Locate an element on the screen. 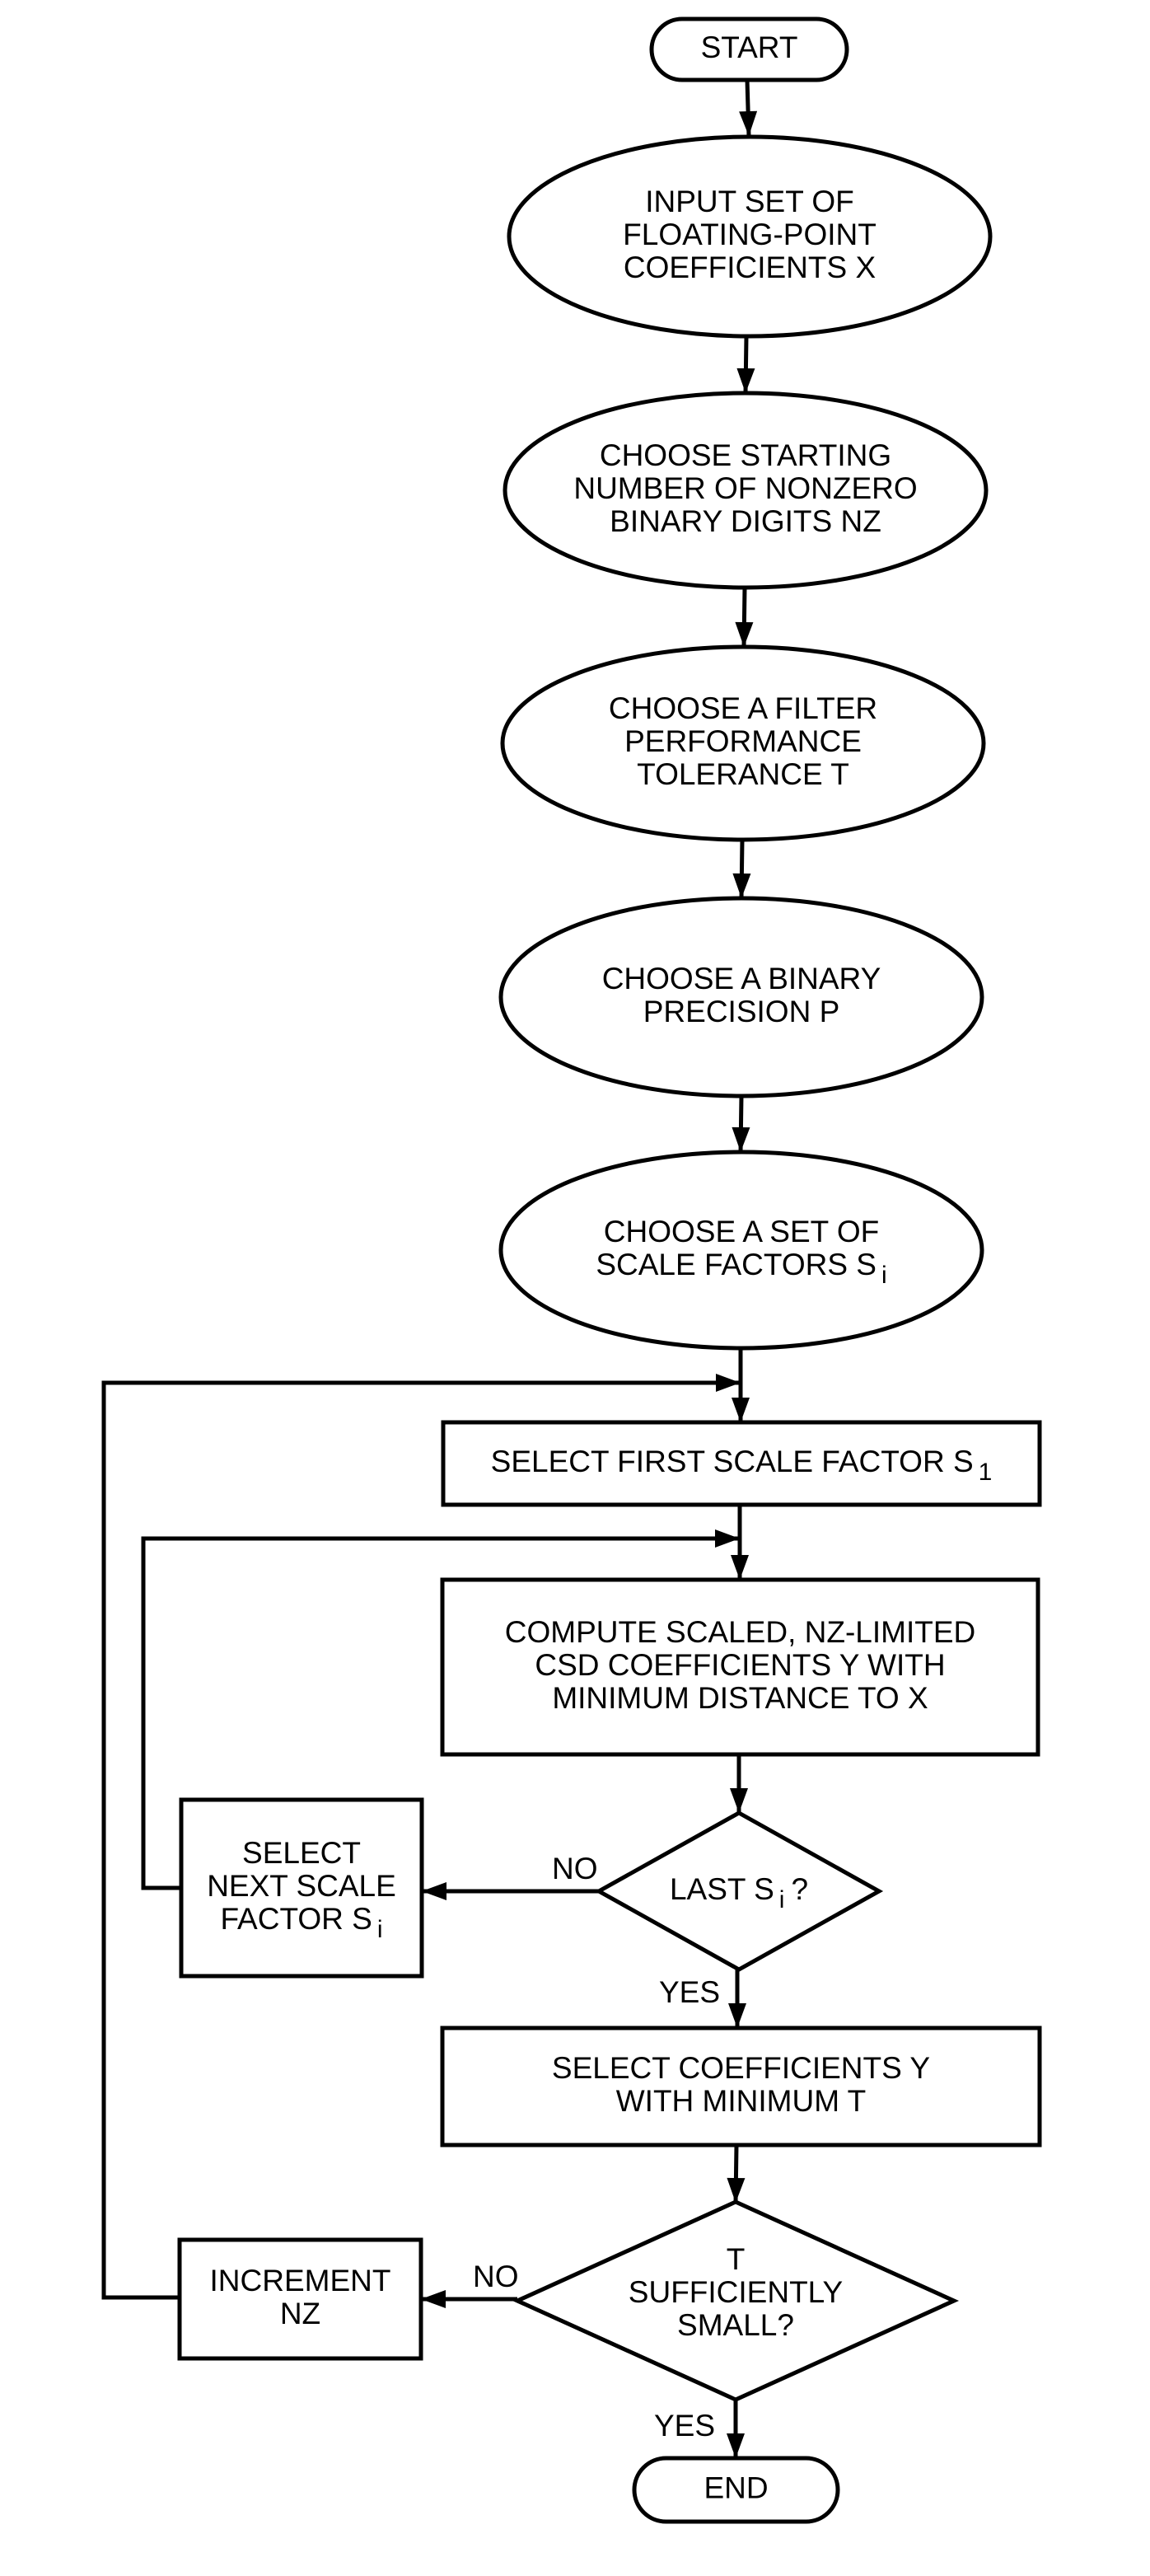  select-next-label-line: SELECT is located at coordinates (301, 1853).